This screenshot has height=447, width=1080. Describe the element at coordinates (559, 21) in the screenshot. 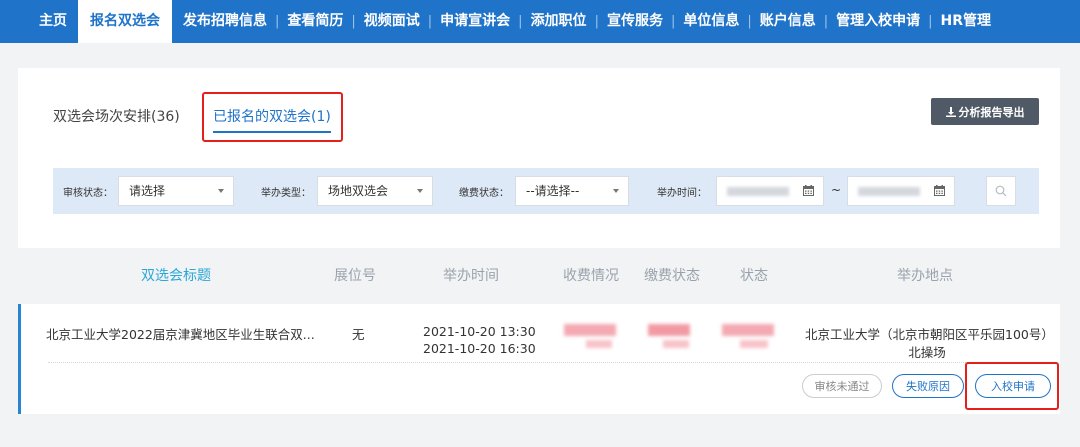

I see `nav-item-add-position: 添加职位` at that location.